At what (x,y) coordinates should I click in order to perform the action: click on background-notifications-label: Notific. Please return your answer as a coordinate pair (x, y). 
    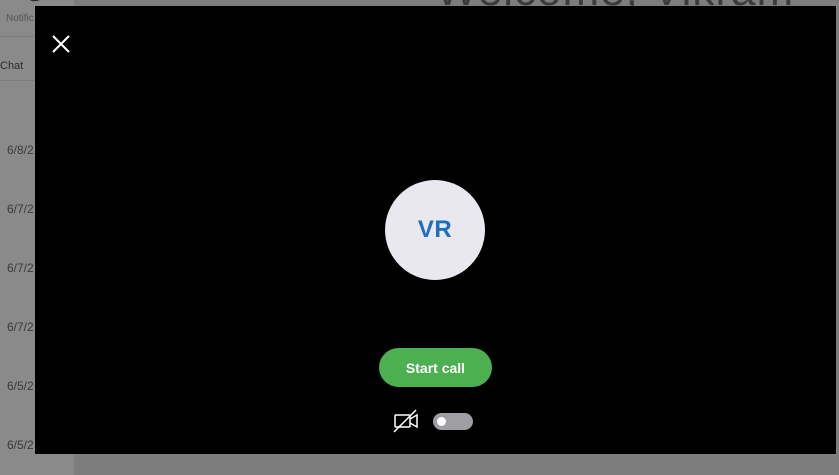
    Looking at the image, I should click on (20, 18).